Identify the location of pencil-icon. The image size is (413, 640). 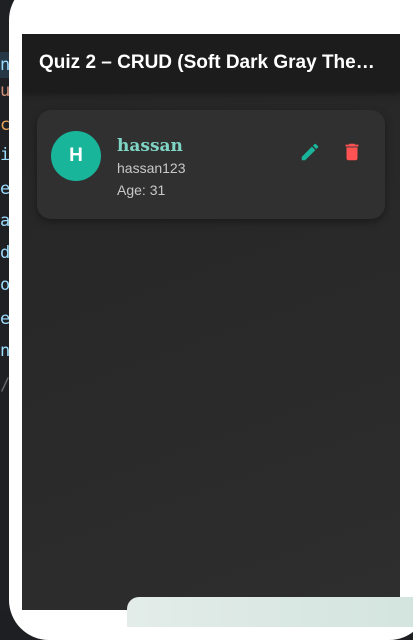
(310, 152).